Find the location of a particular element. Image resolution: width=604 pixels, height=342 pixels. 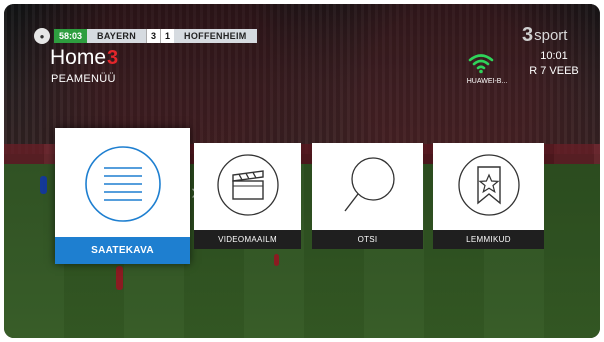

cup-logo-icon: ● is located at coordinates (42, 36).